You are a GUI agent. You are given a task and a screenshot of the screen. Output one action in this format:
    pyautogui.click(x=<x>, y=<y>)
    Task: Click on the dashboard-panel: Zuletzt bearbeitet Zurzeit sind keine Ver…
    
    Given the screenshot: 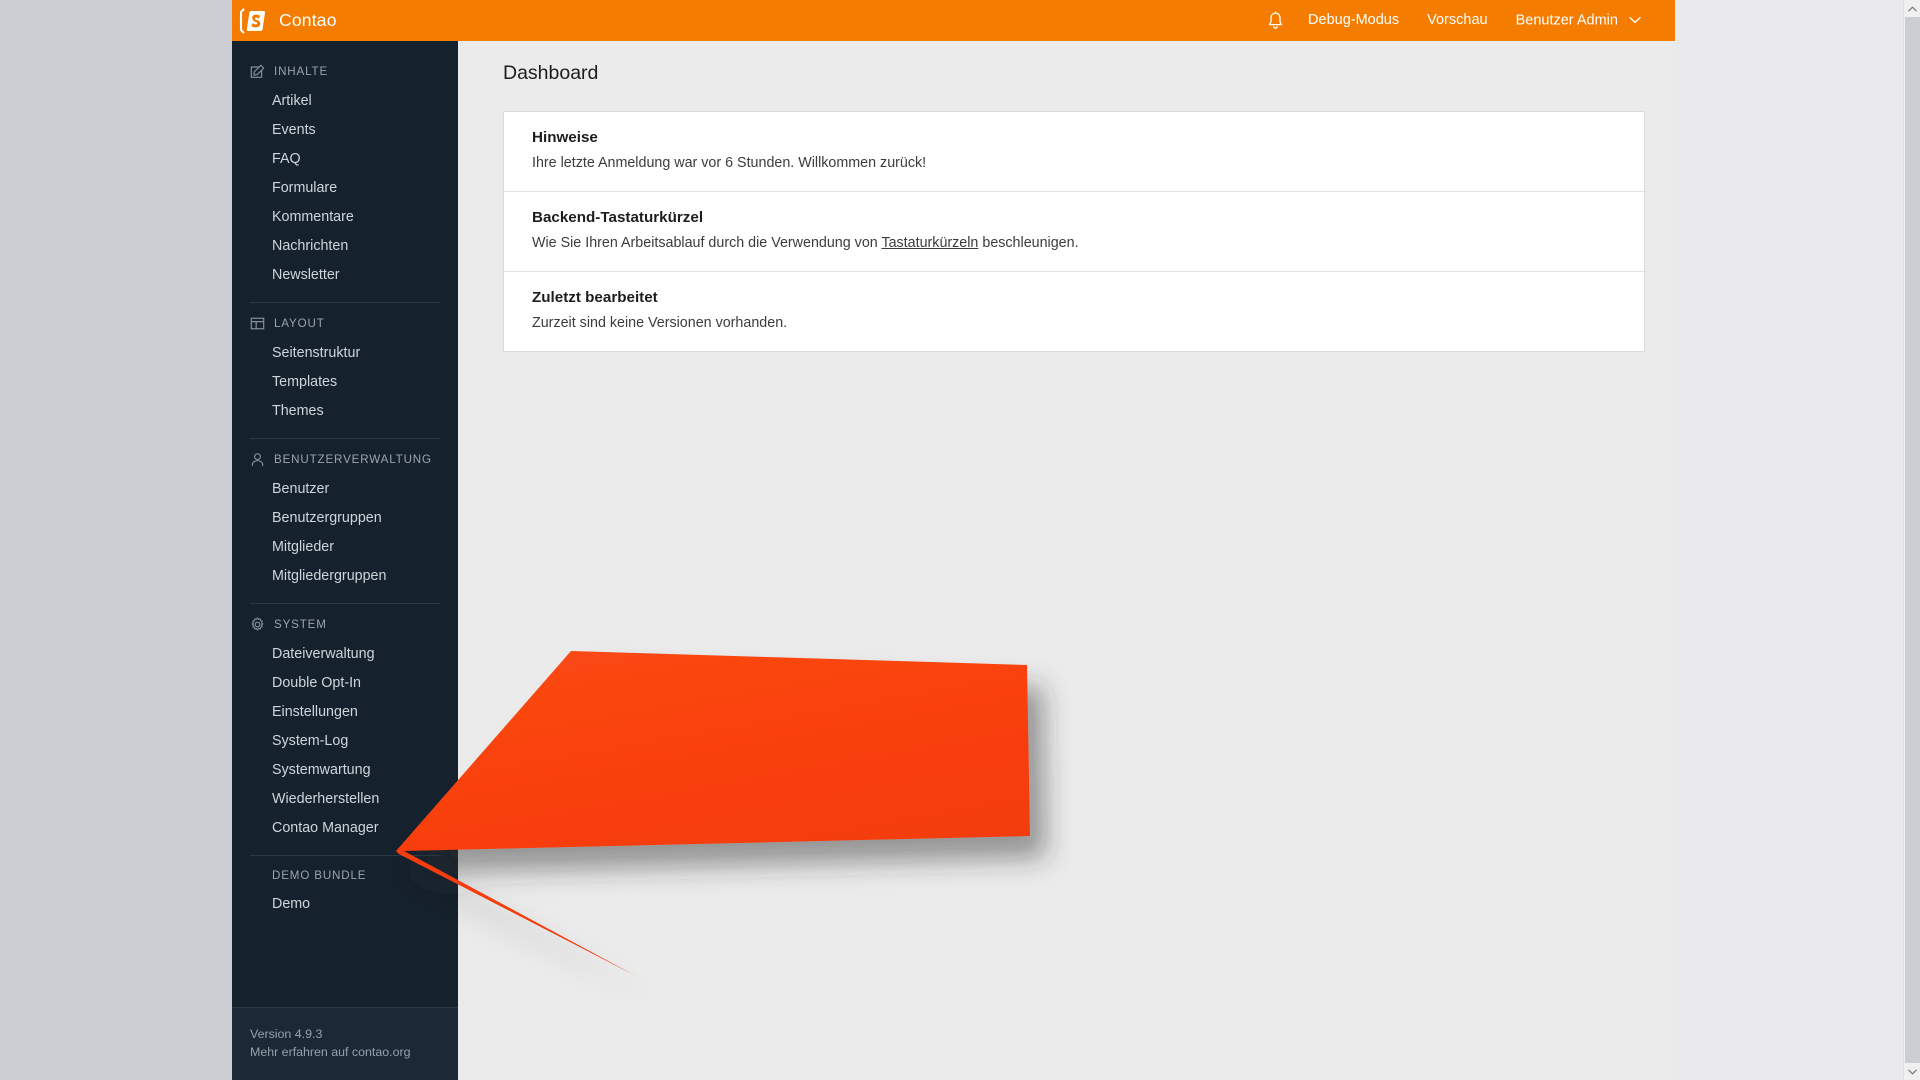 What is the action you would take?
    pyautogui.click(x=1074, y=311)
    